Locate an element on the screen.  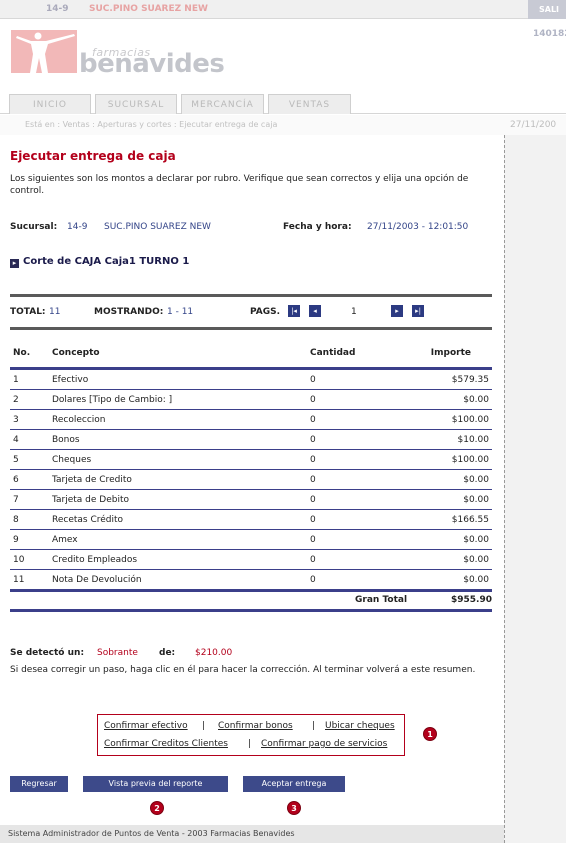
cell-concept: Efectivo is located at coordinates (70, 380).